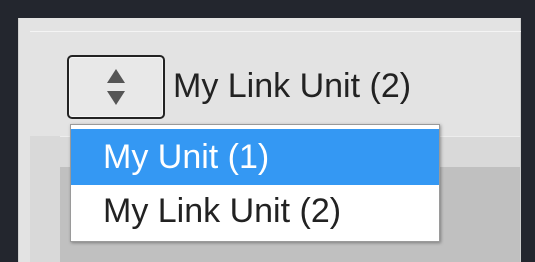 Image resolution: width=535 pixels, height=262 pixels. Describe the element at coordinates (520, 140) in the screenshot. I see `window-right-edge` at that location.